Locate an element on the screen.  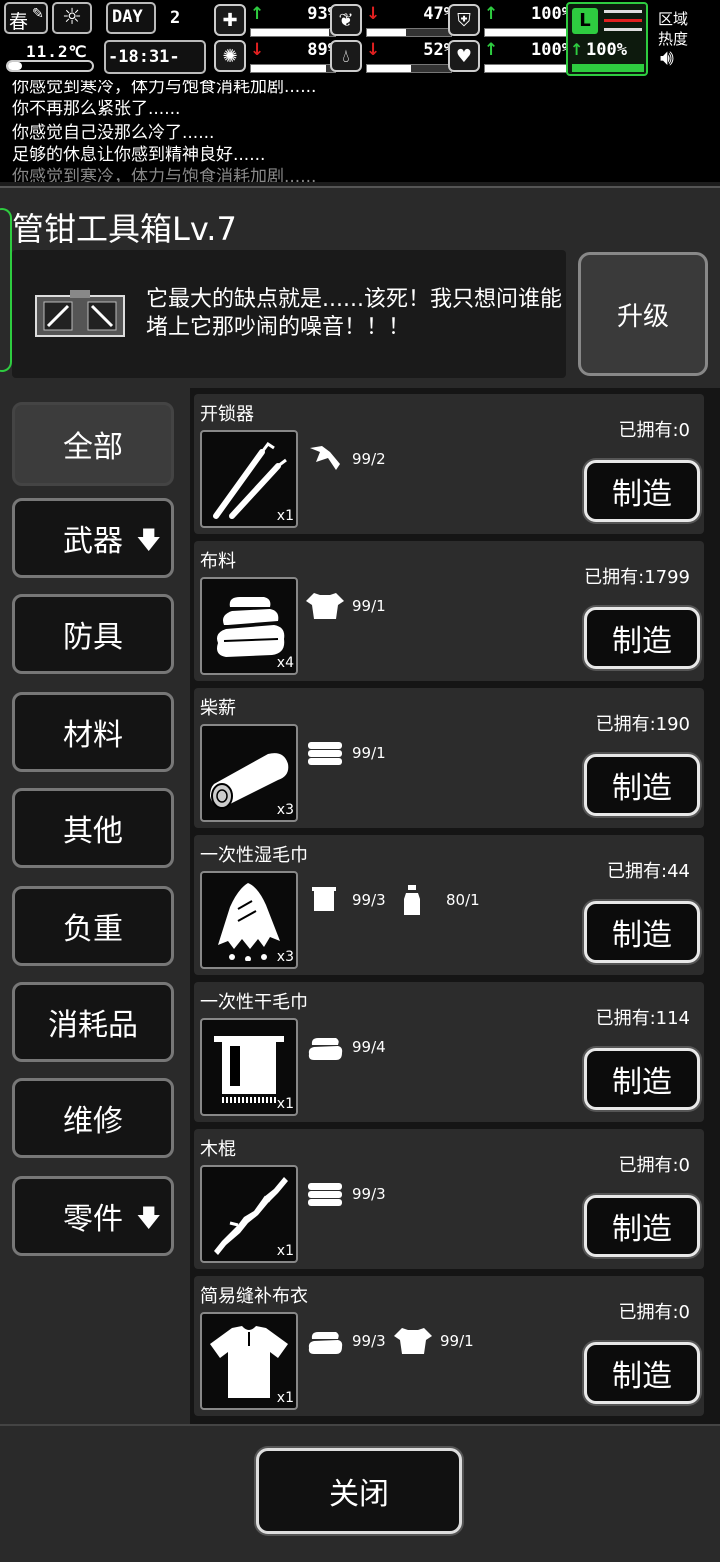
material-amount: 99/3 is located at coordinates (369, 1341).